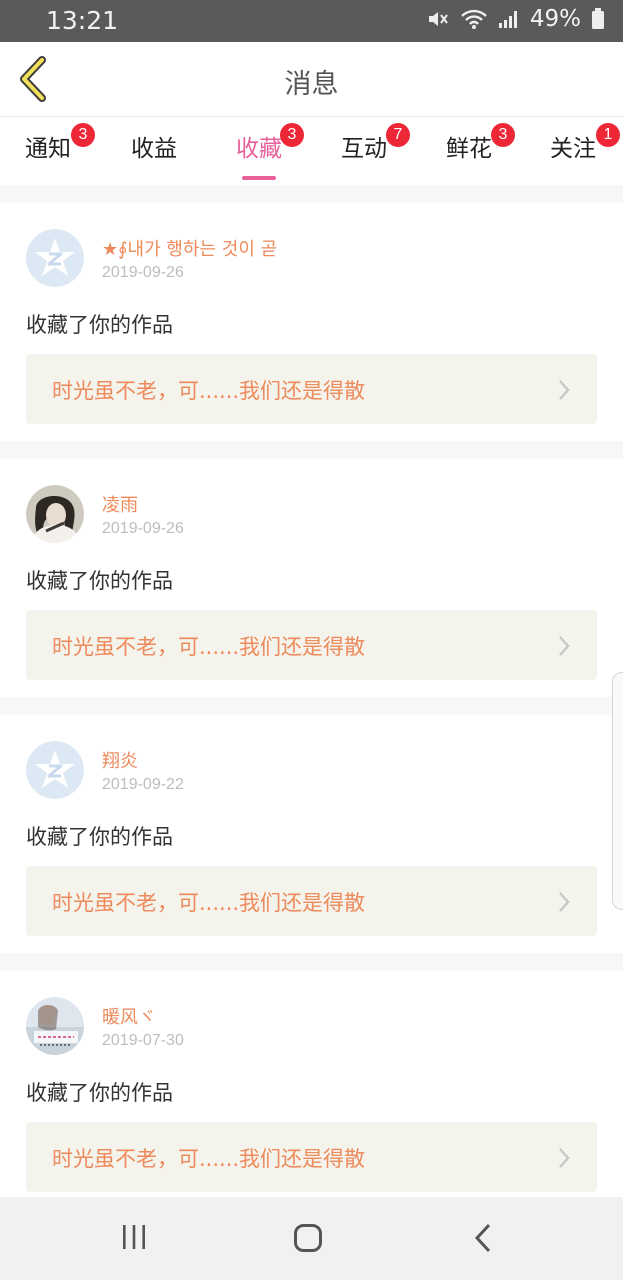  Describe the element at coordinates (483, 1240) in the screenshot. I see `back-icon` at that location.